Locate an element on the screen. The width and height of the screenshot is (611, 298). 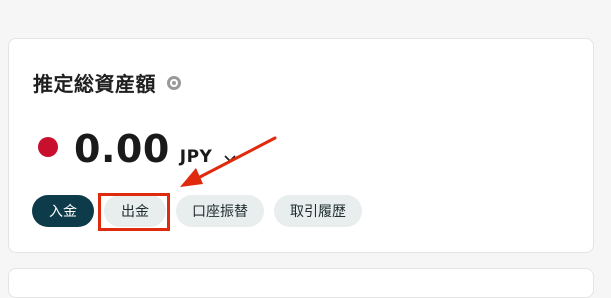
japan-flag-icon is located at coordinates (48, 147).